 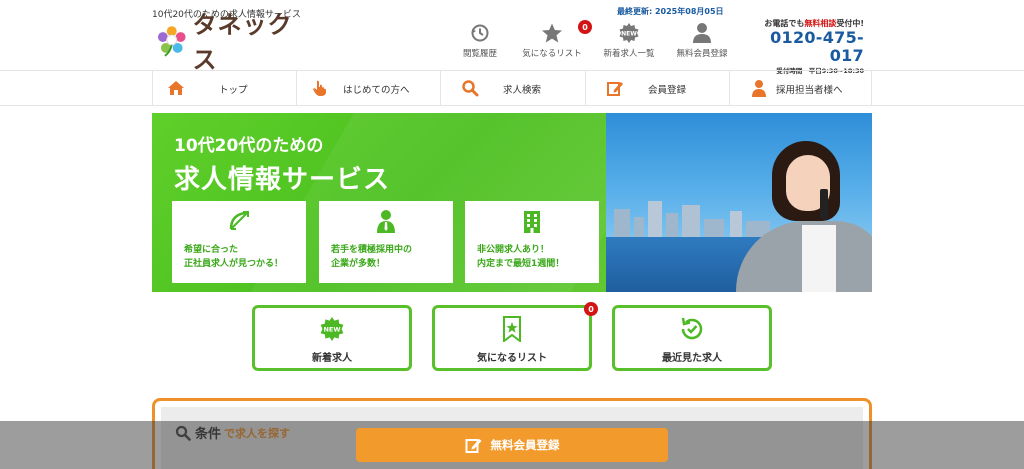 What do you see at coordinates (358, 264) in the screenshot?
I see `feature-line: 企業が多数！` at bounding box center [358, 264].